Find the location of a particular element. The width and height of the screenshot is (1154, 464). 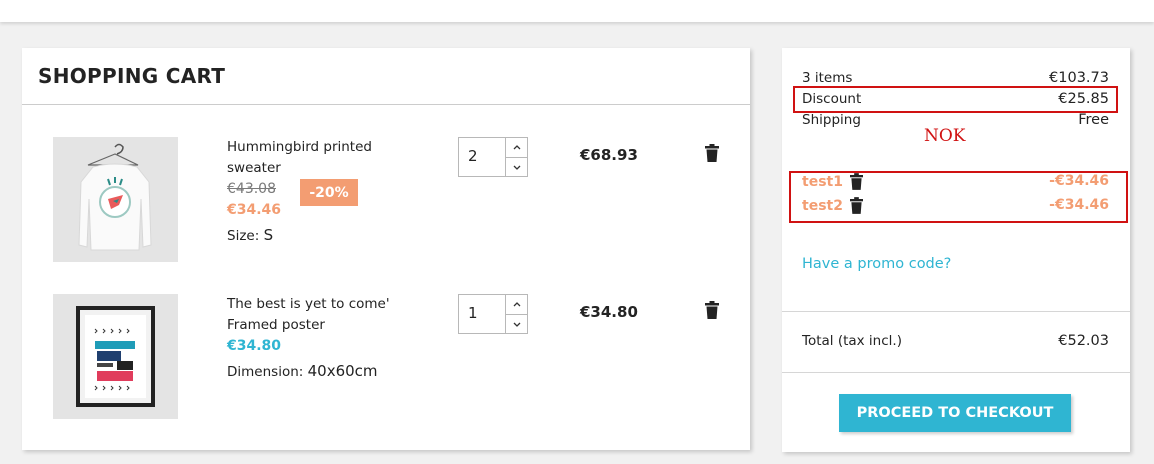

product-attribute: Size: S is located at coordinates (327, 236).